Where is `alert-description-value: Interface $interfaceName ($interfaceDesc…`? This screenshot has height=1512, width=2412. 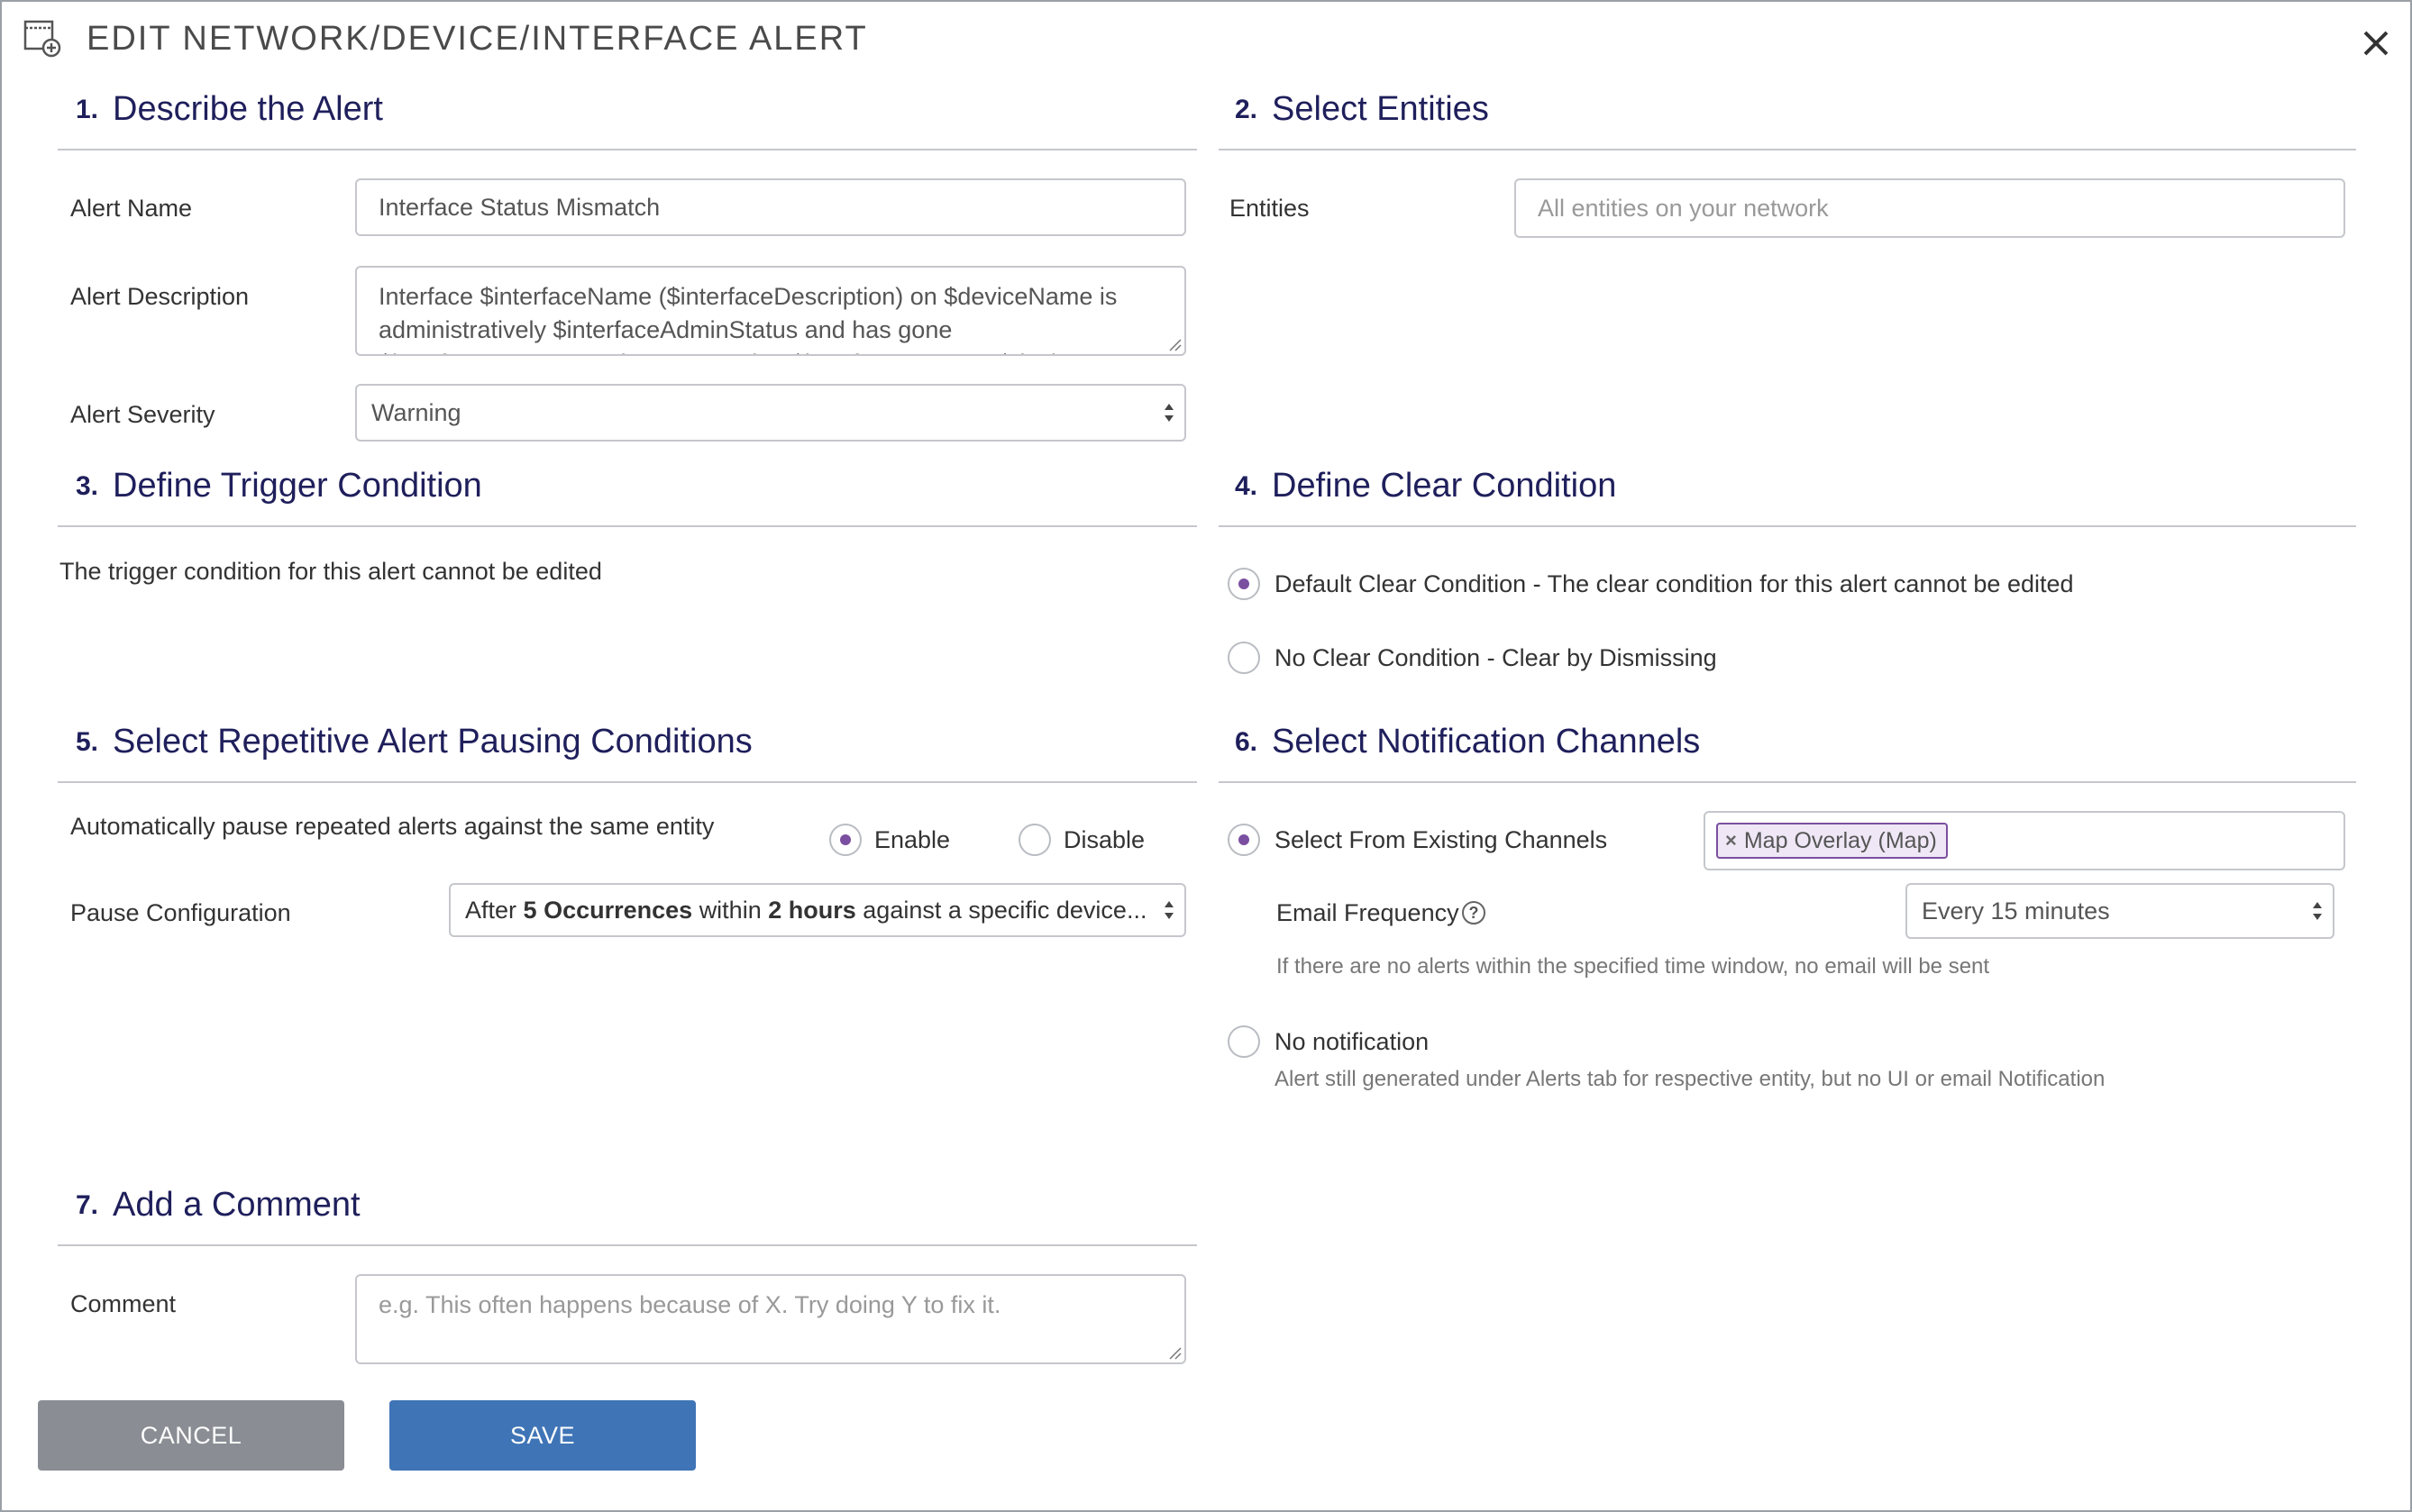 alert-description-value: Interface $interfaceName ($interfaceDesc… is located at coordinates (760, 318).